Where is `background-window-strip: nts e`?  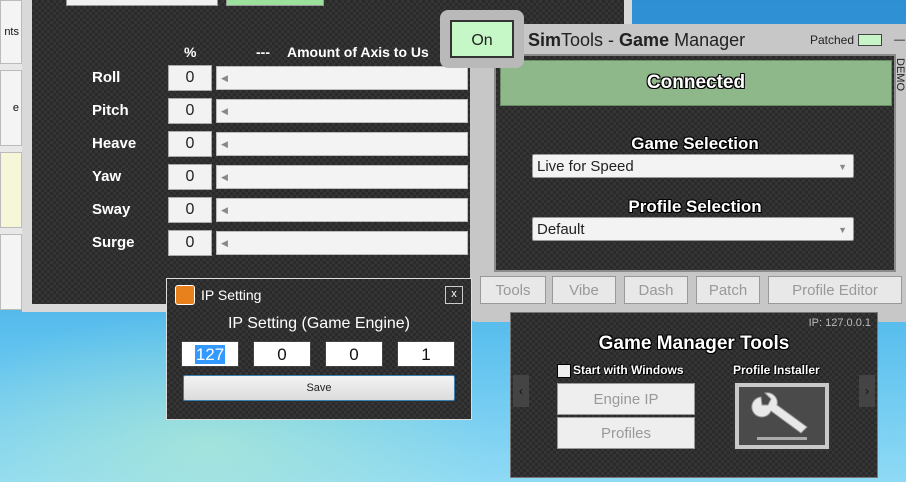 background-window-strip: nts e is located at coordinates (11, 155).